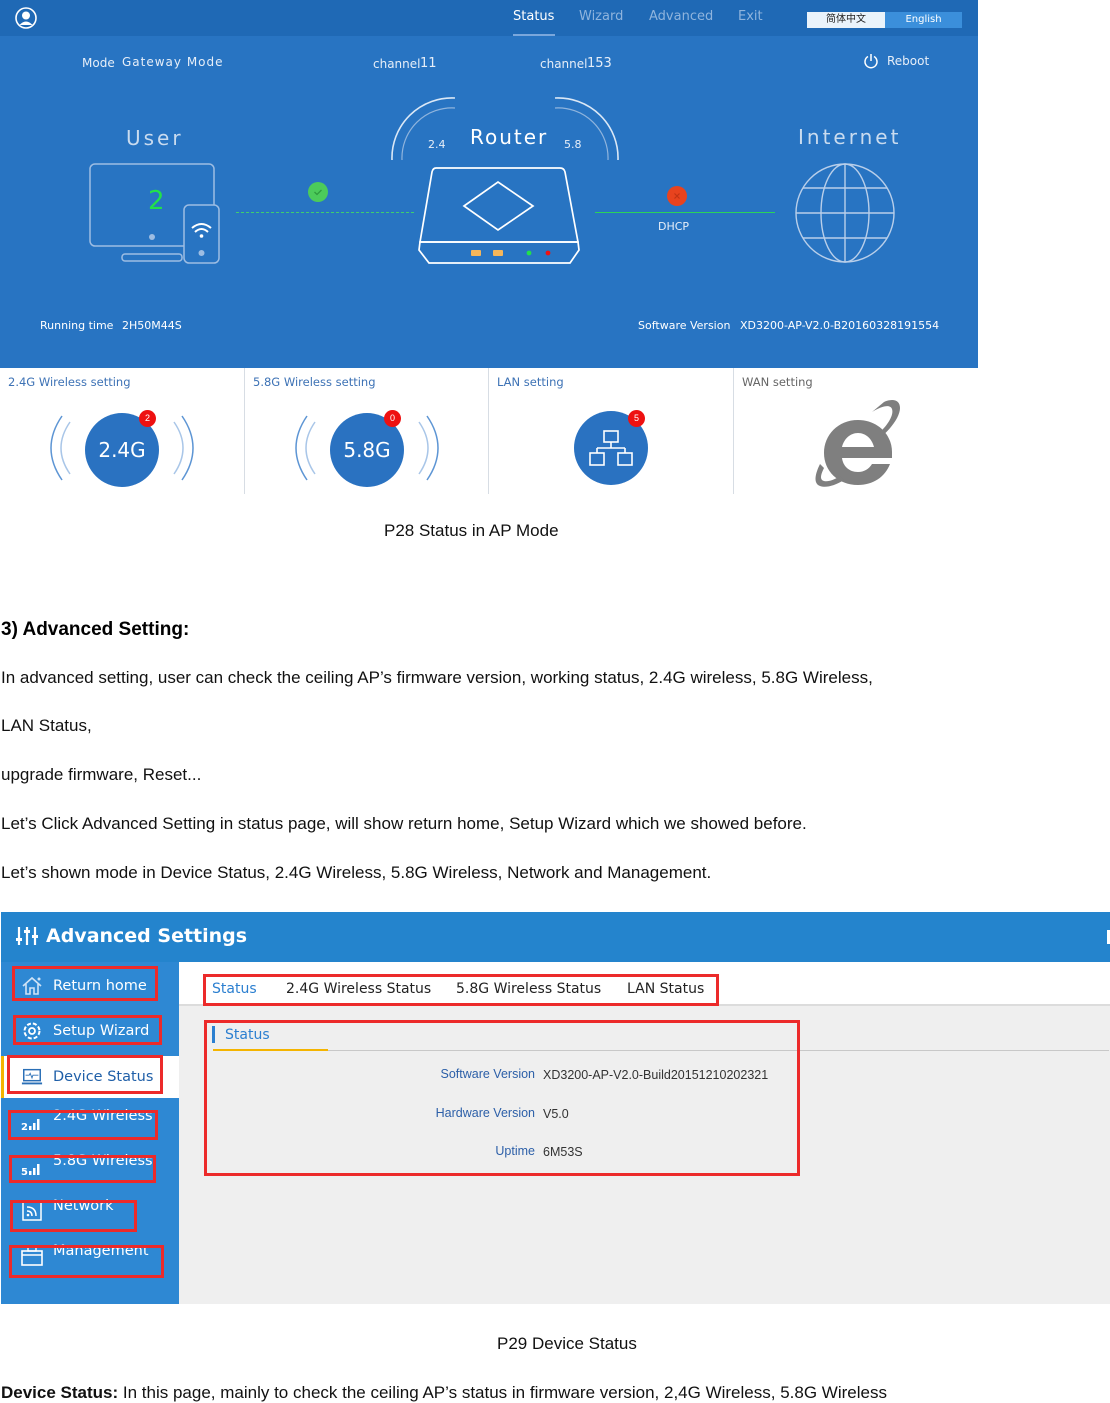 The image size is (1110, 1403). What do you see at coordinates (60, 1392) in the screenshot?
I see `device-status-term: Device Status:` at bounding box center [60, 1392].